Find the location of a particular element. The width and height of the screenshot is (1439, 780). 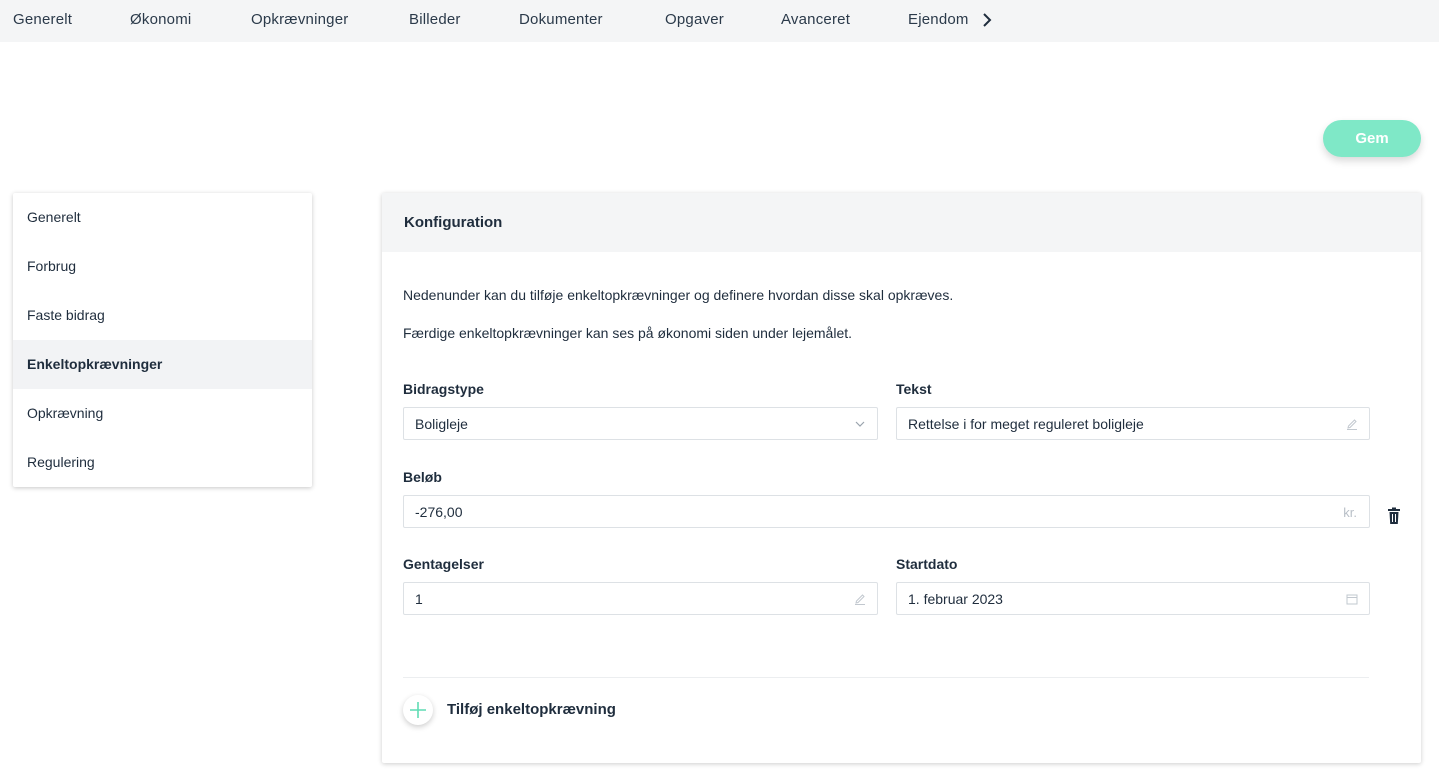

divider is located at coordinates (886, 677).